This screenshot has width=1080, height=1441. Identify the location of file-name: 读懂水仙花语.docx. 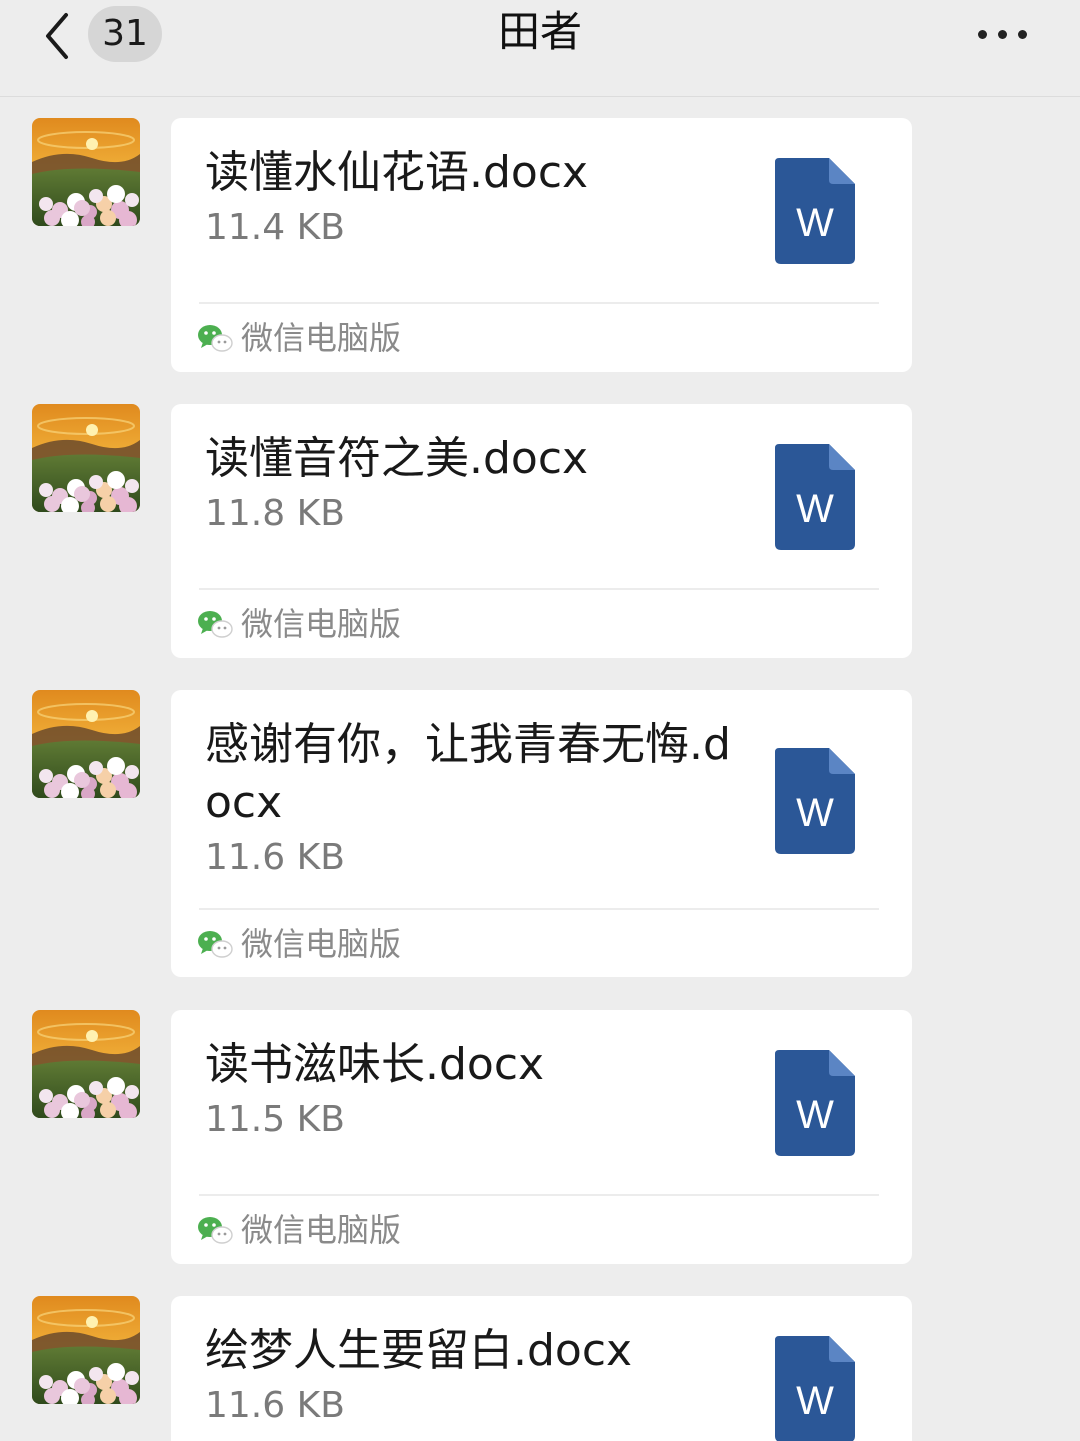
(397, 172).